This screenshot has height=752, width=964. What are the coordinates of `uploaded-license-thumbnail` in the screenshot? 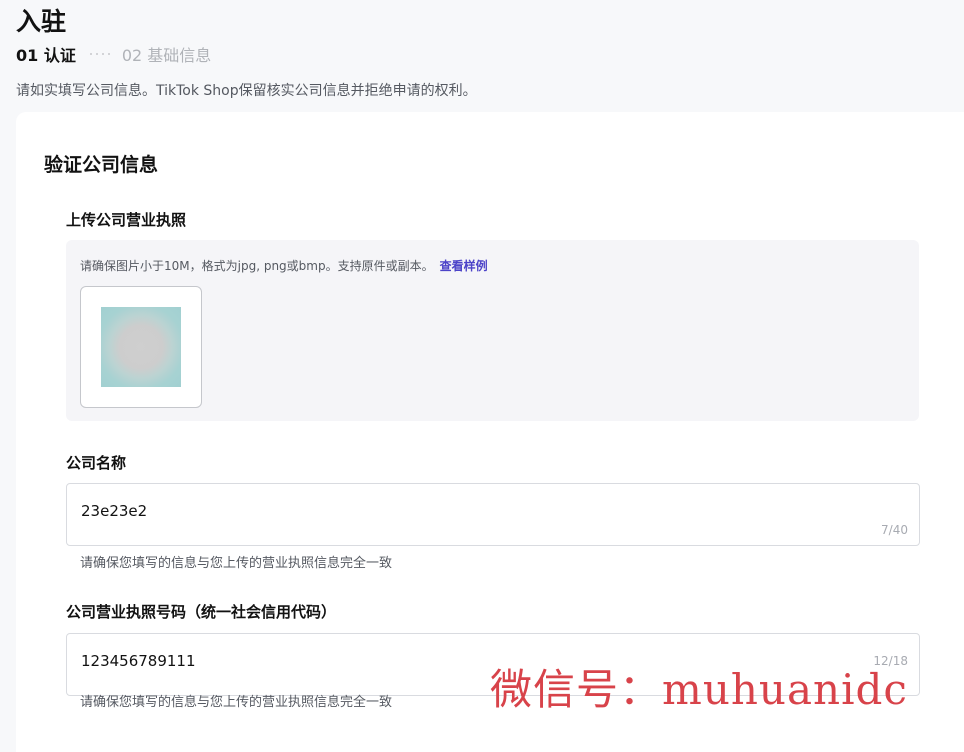 It's located at (141, 347).